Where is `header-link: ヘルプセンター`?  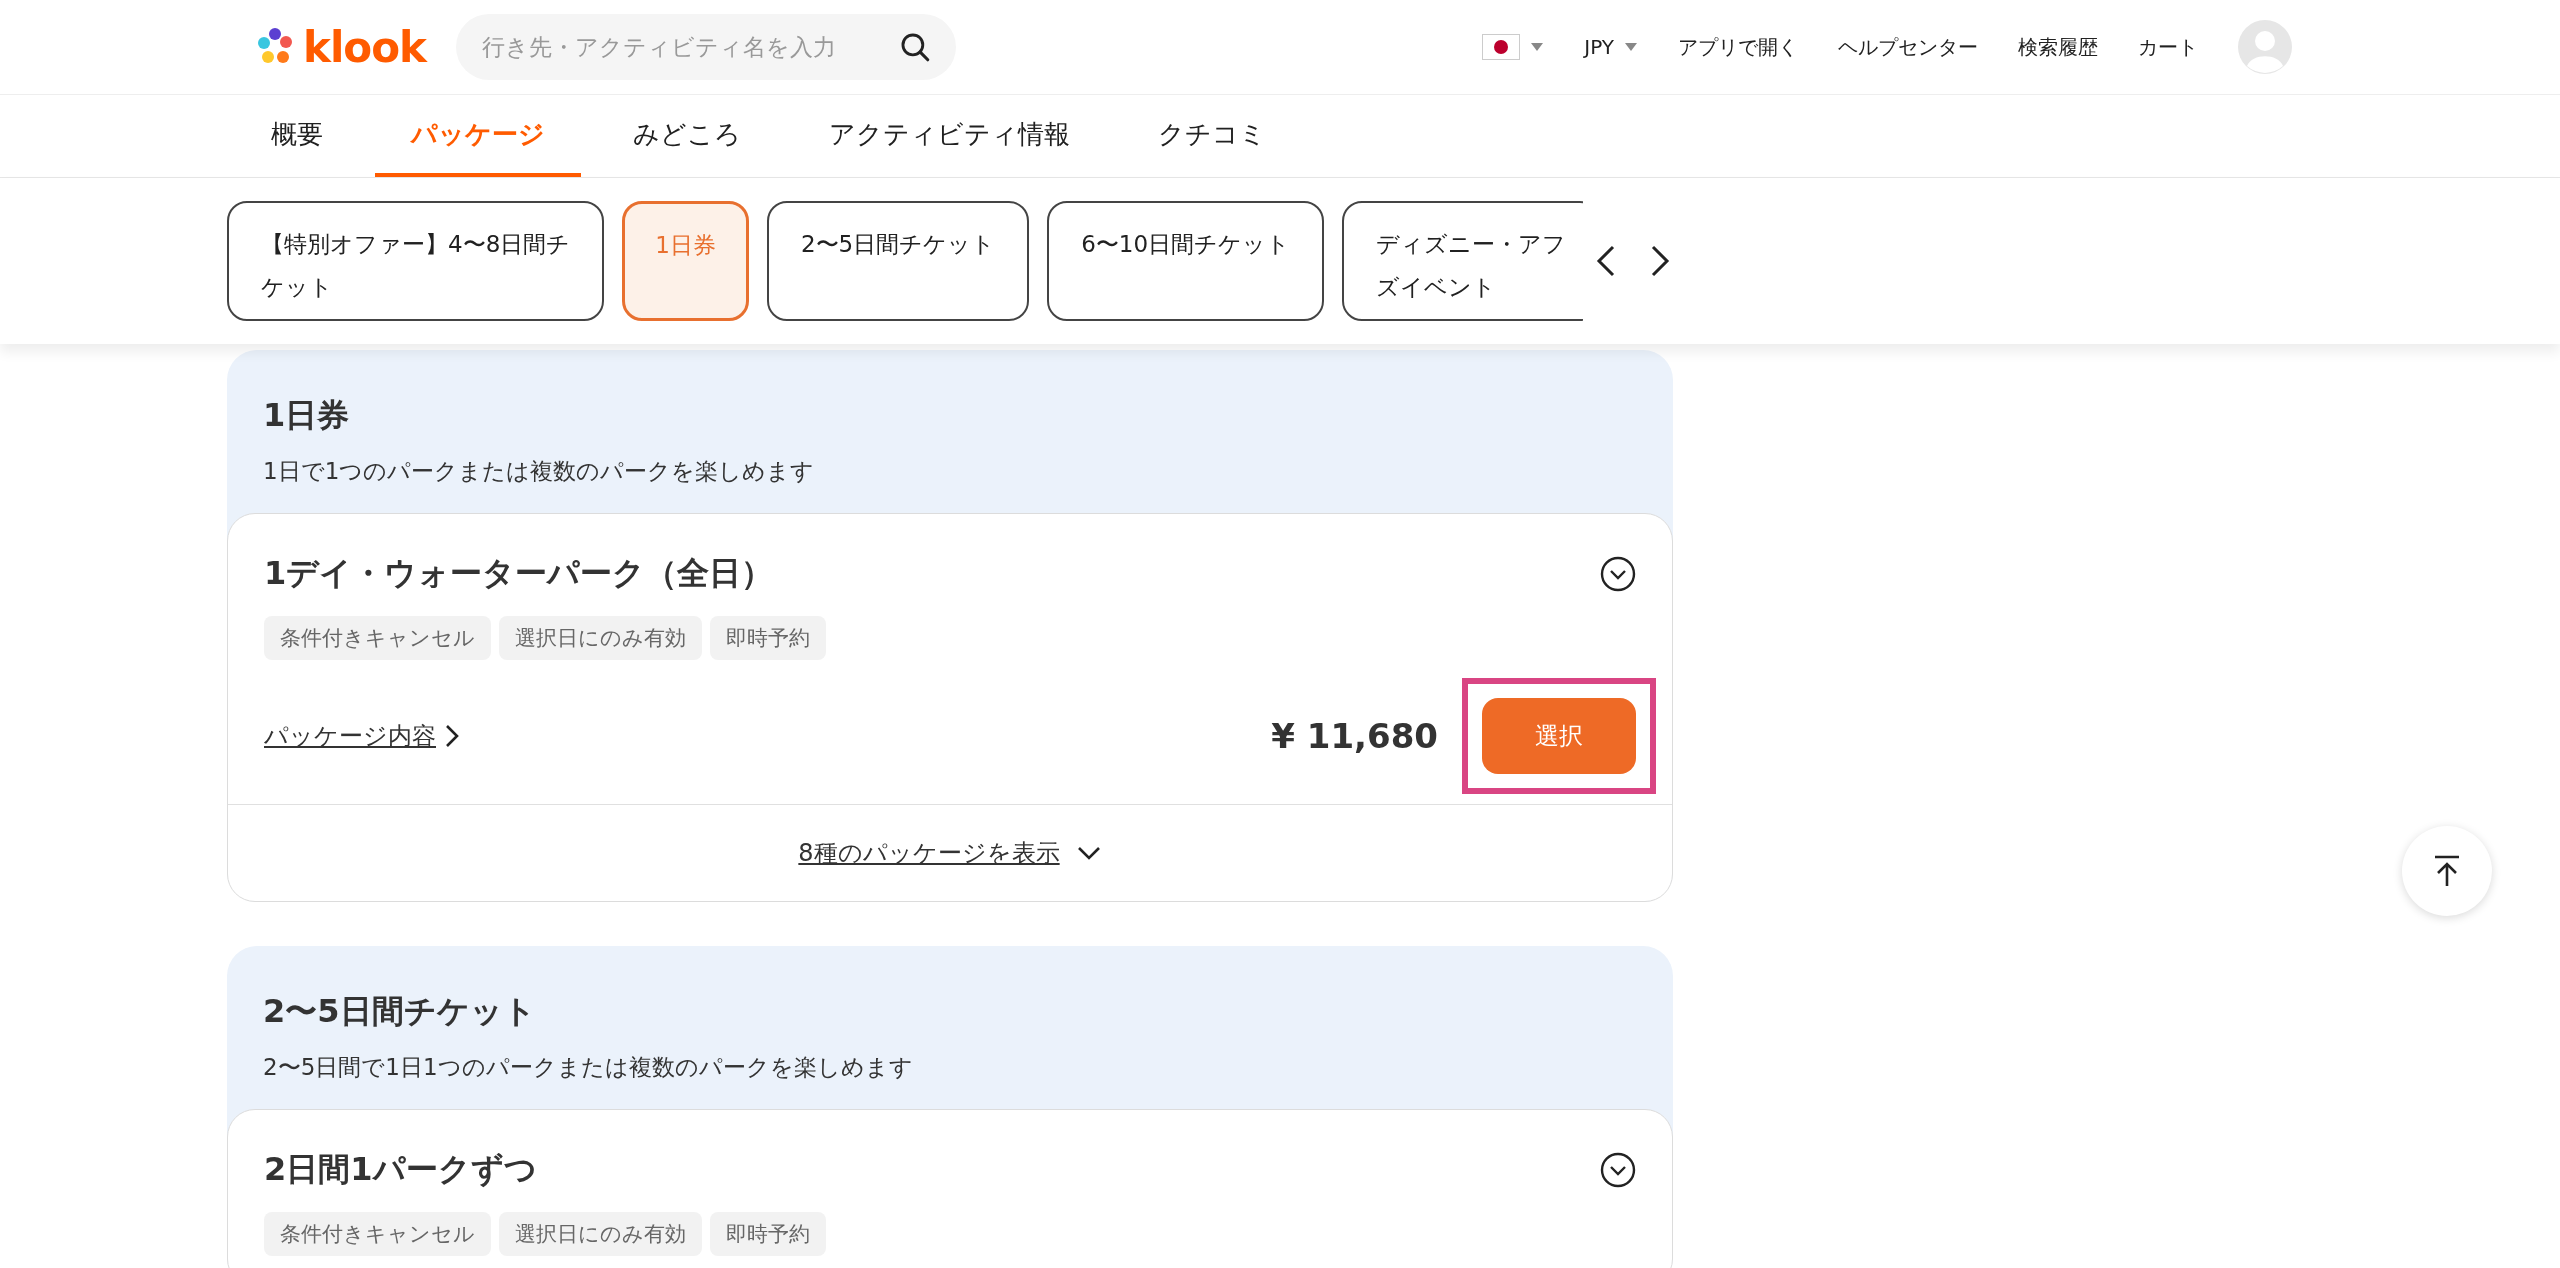
header-link: ヘルプセンター is located at coordinates (1908, 47).